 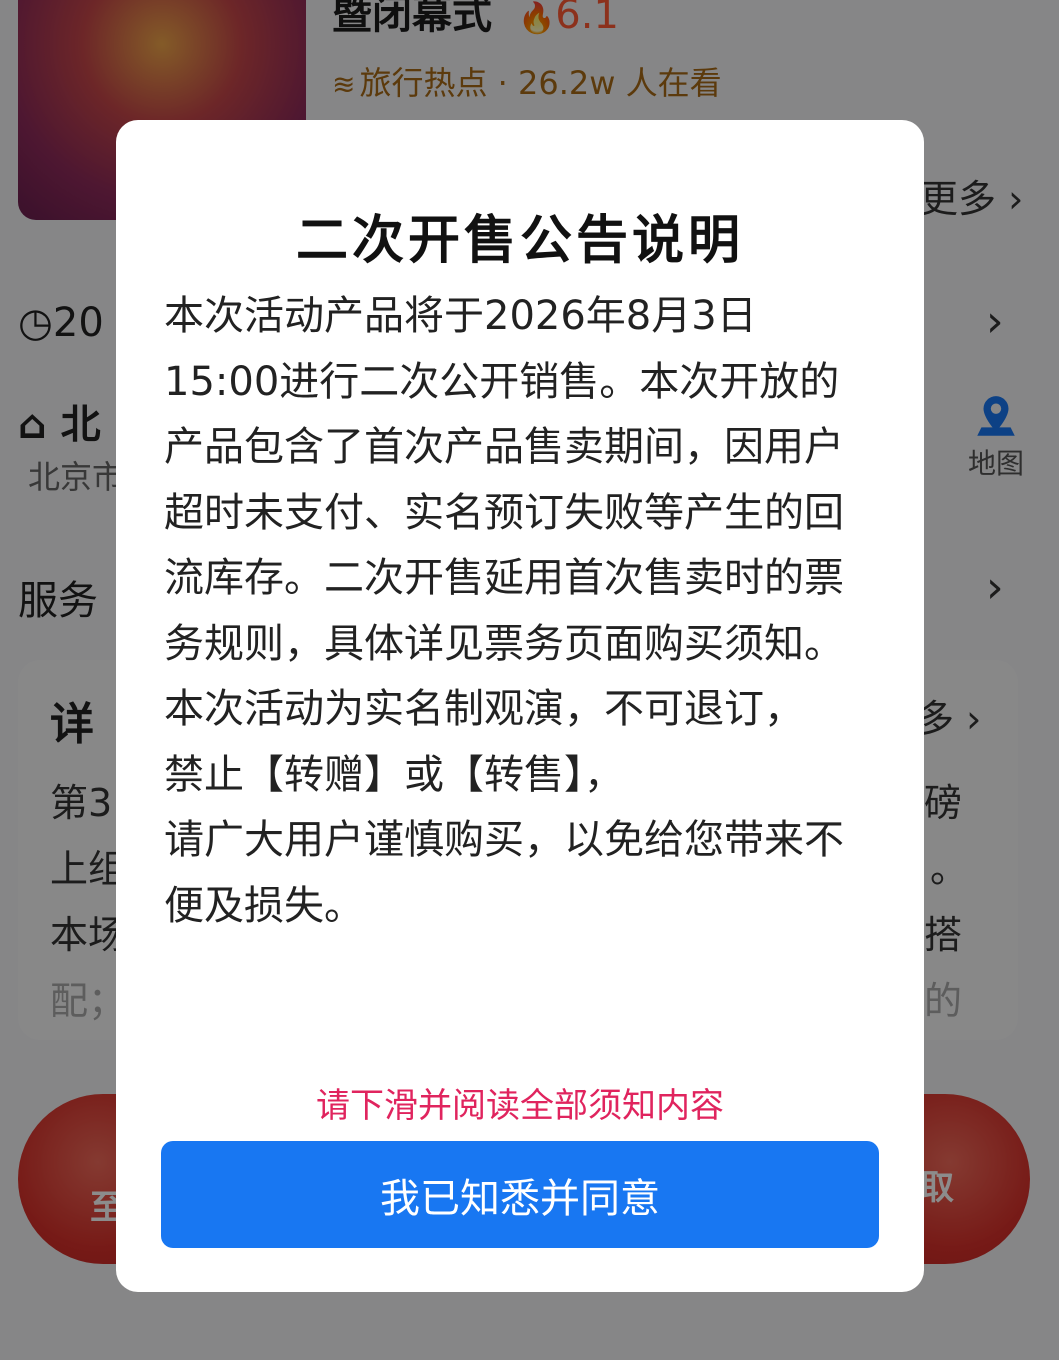 I want to click on agree-button: 我已知悉并同意, so click(x=520, y=1194).